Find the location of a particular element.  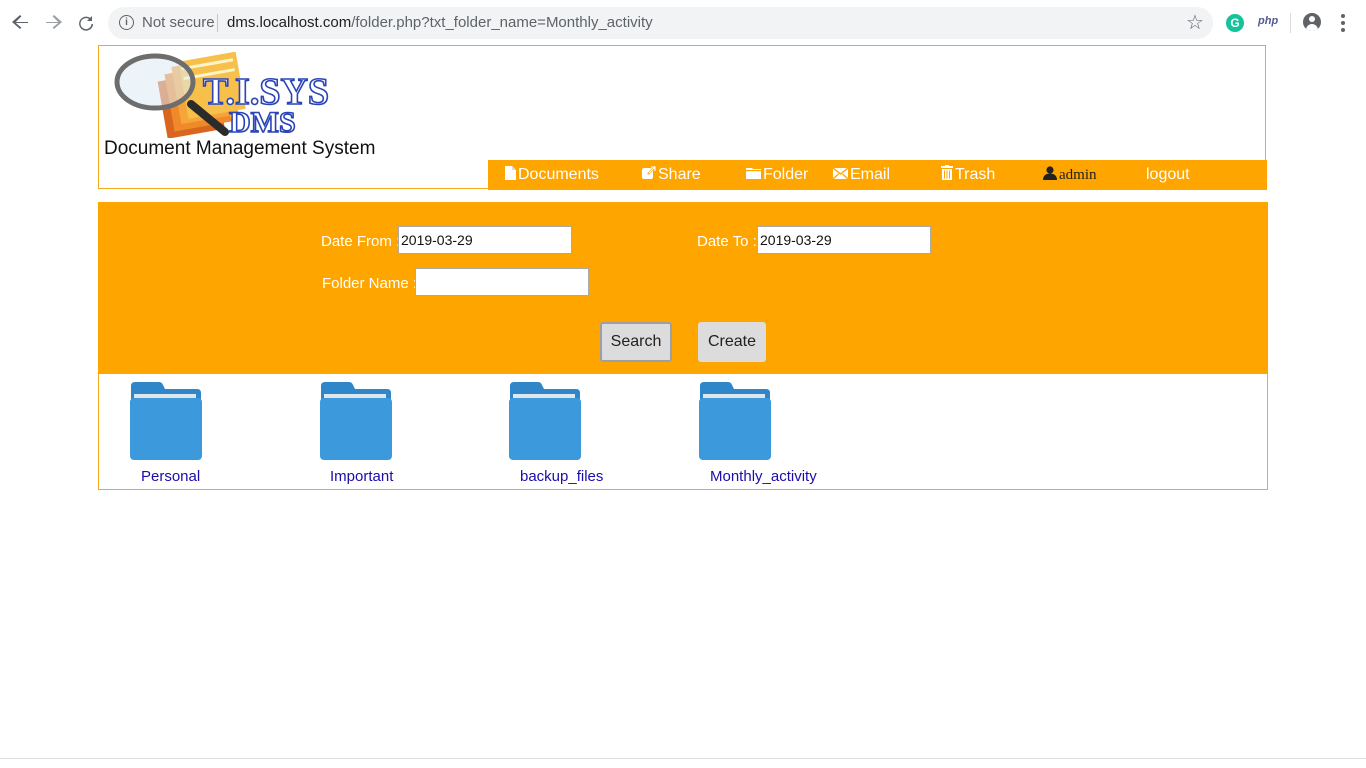

nav-trash: Trash is located at coordinates (968, 175).